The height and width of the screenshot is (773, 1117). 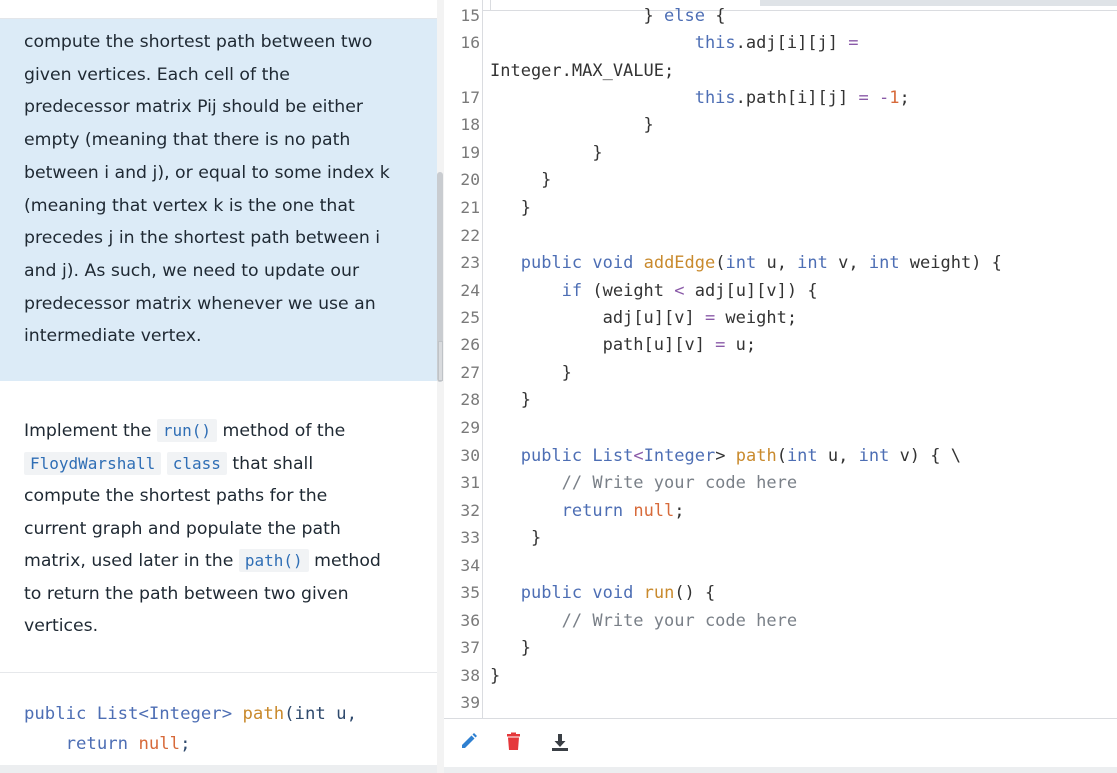 I want to click on pane-resize-handle, so click(x=440, y=361).